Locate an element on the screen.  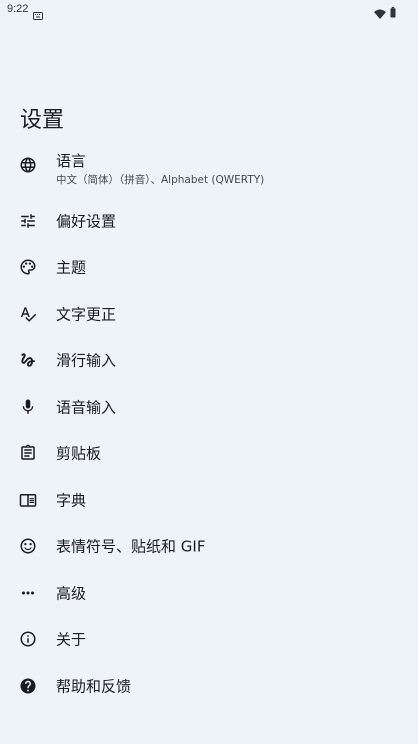
settings-item-label: 语言 is located at coordinates (71, 161).